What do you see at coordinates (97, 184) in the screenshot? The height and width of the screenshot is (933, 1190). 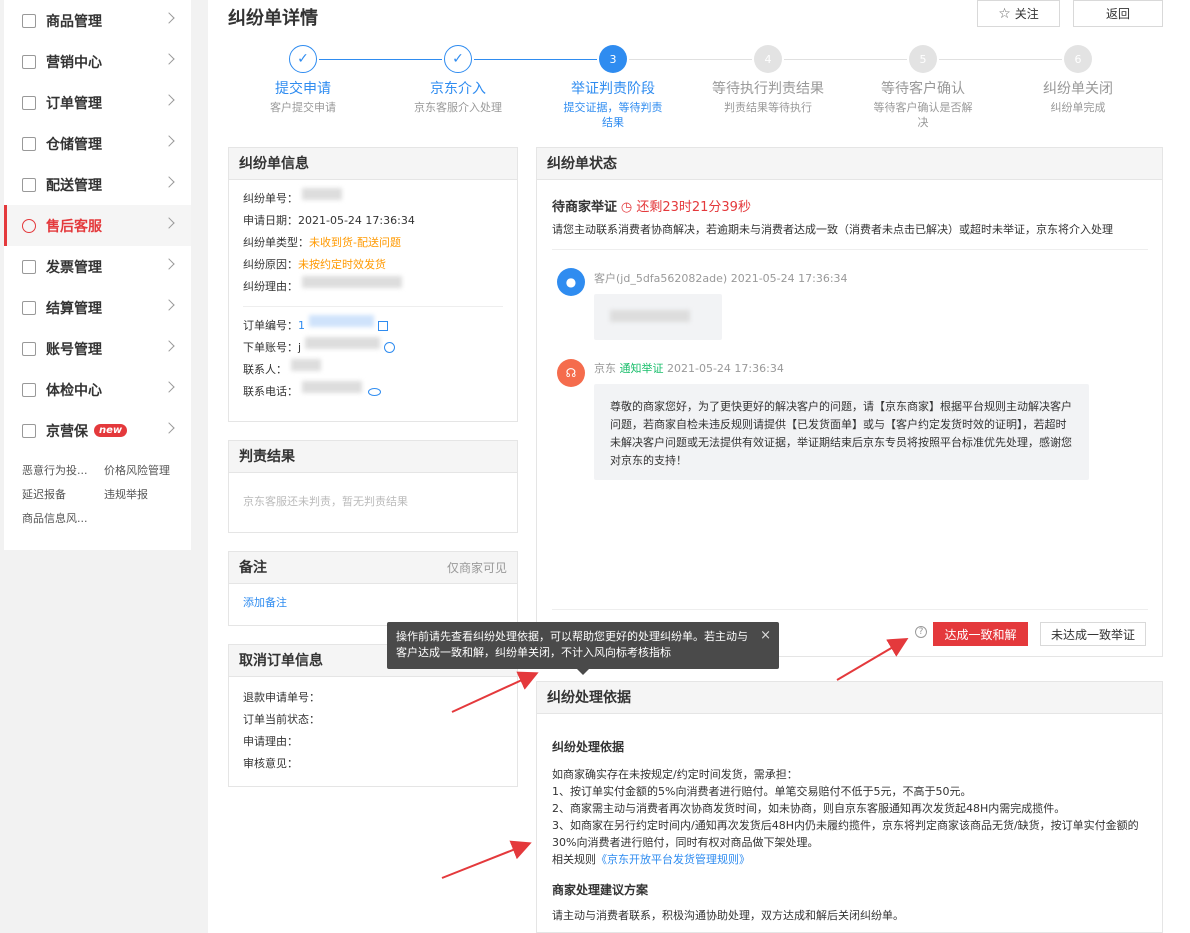 I see `sidebar-item: 配送管理` at bounding box center [97, 184].